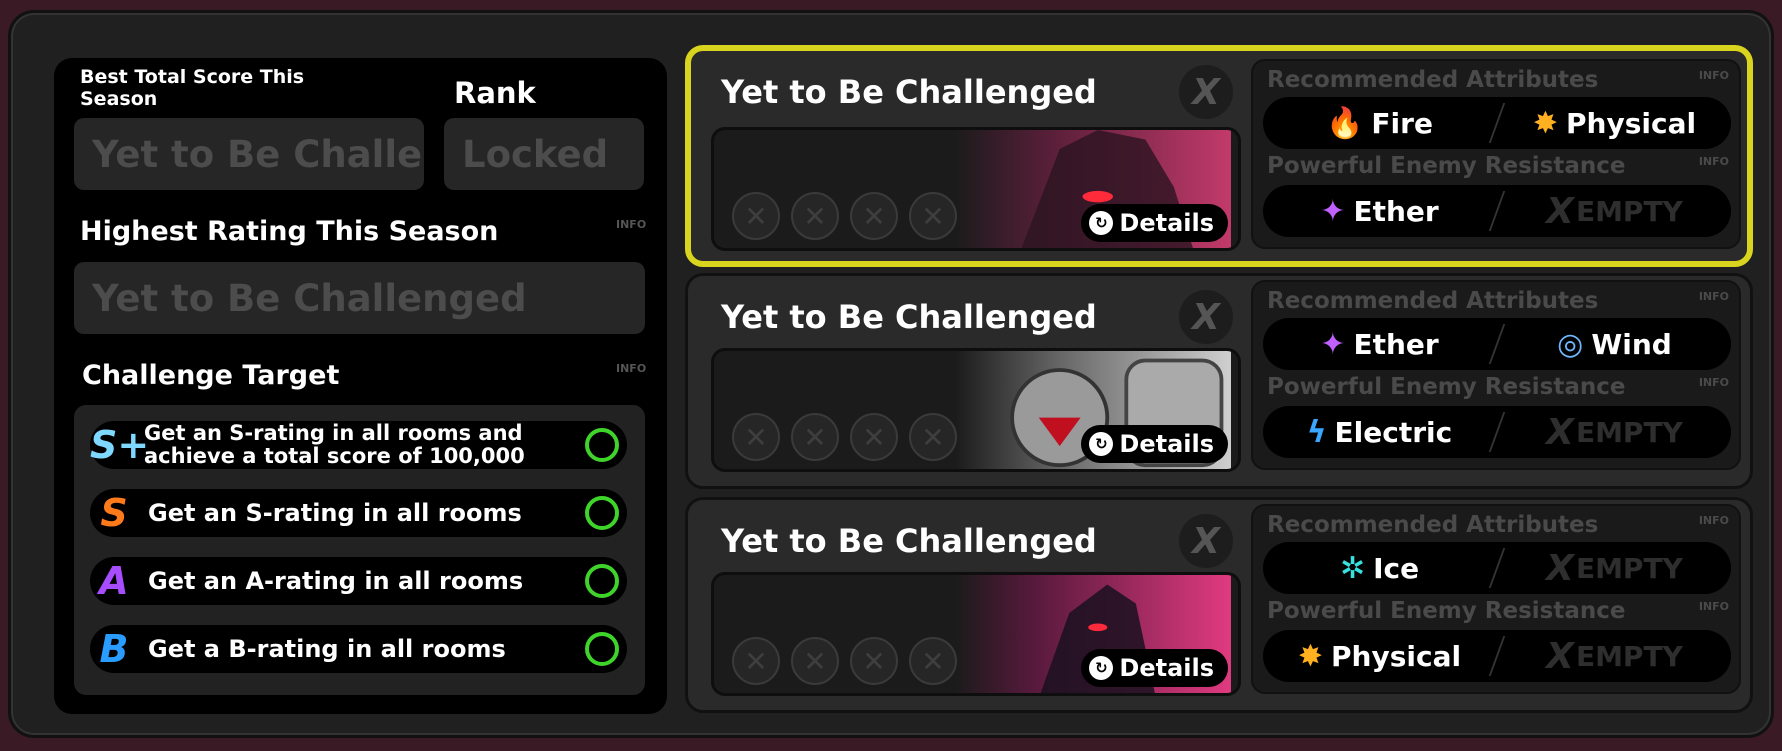 The height and width of the screenshot is (751, 1782). I want to click on target-text: Get an S-rating in all rooms, so click(335, 513).